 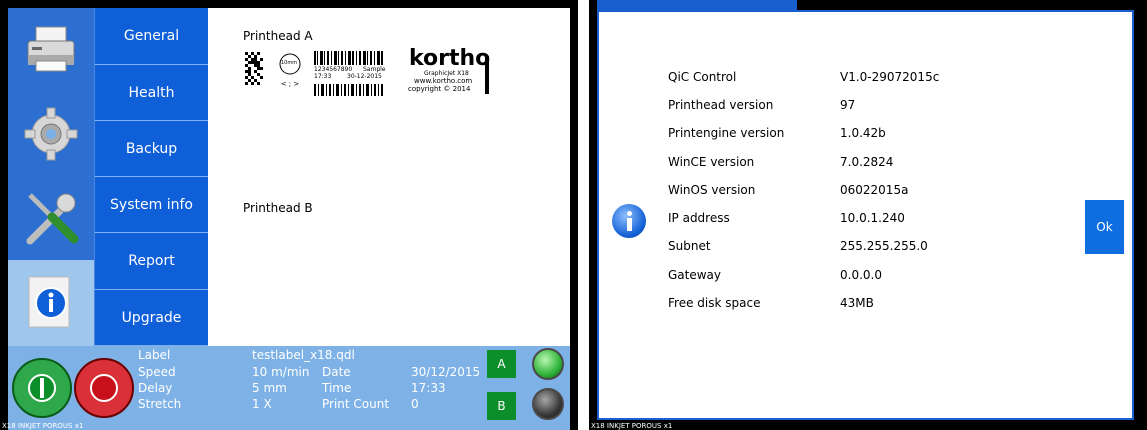 What do you see at coordinates (726, 133) in the screenshot?
I see `row-label: Printengine version` at bounding box center [726, 133].